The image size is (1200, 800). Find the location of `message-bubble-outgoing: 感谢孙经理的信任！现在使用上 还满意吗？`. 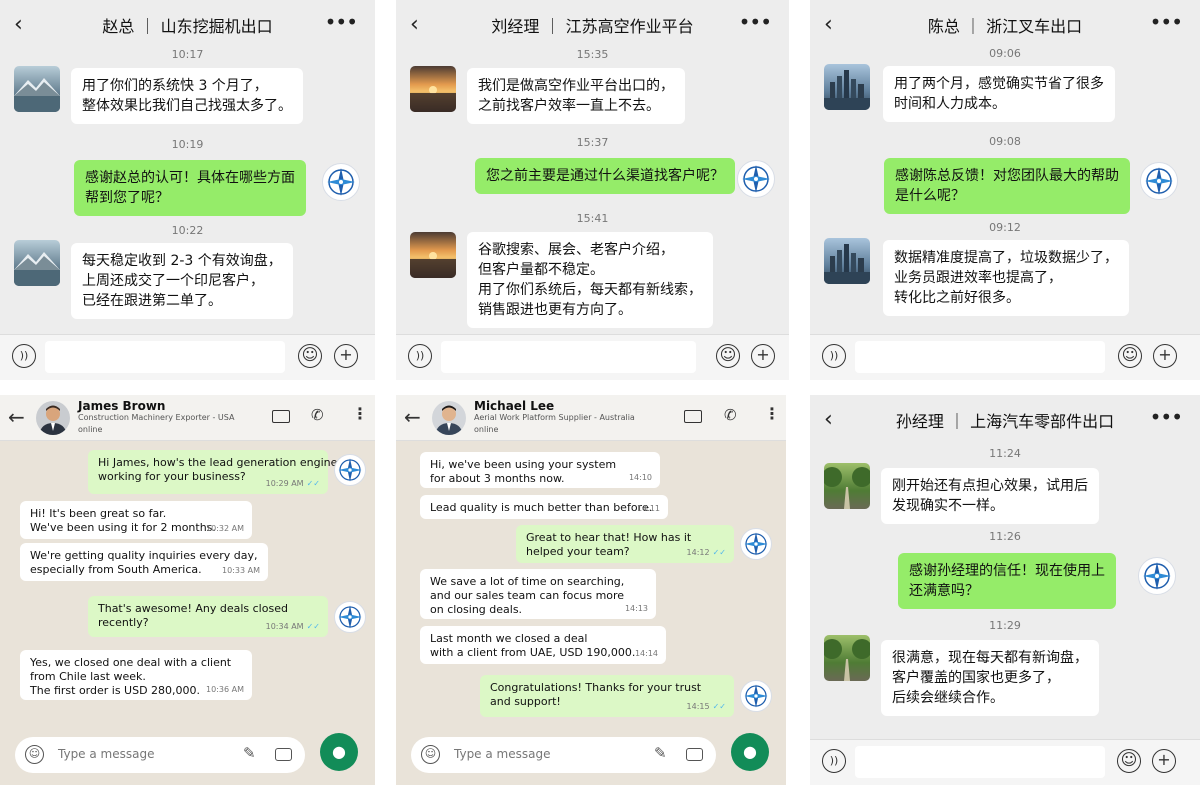

message-bubble-outgoing: 感谢孙经理的信任！现在使用上 还满意吗？ is located at coordinates (1007, 581).